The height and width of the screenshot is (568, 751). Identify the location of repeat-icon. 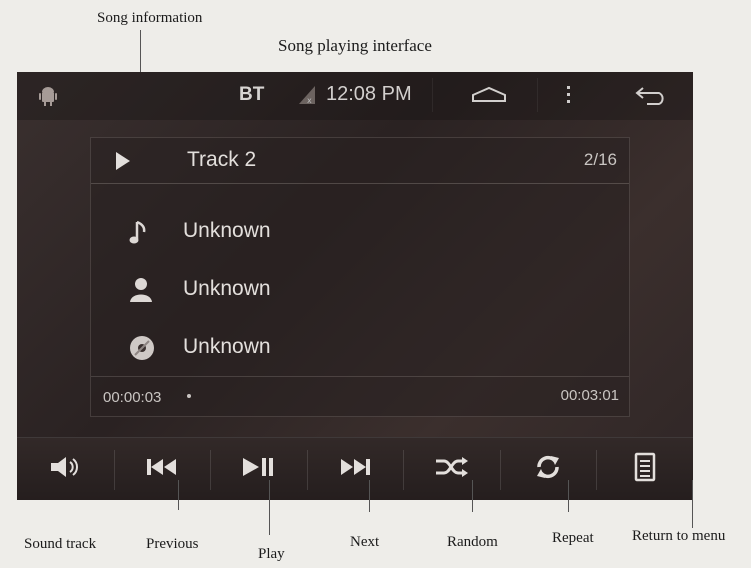
(548, 469).